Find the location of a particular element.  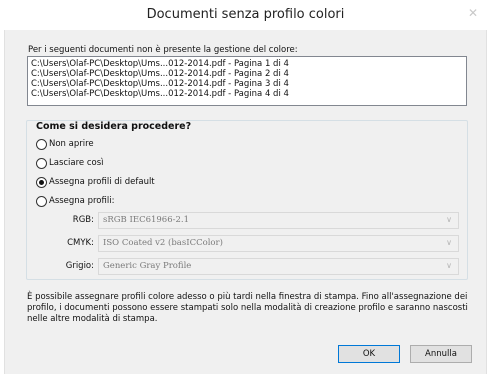

ok-button: OK is located at coordinates (369, 354).